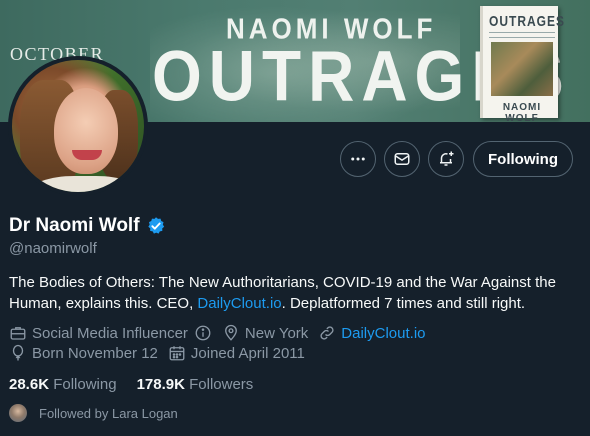 This screenshot has height=436, width=590. I want to click on envelope-icon, so click(402, 159).